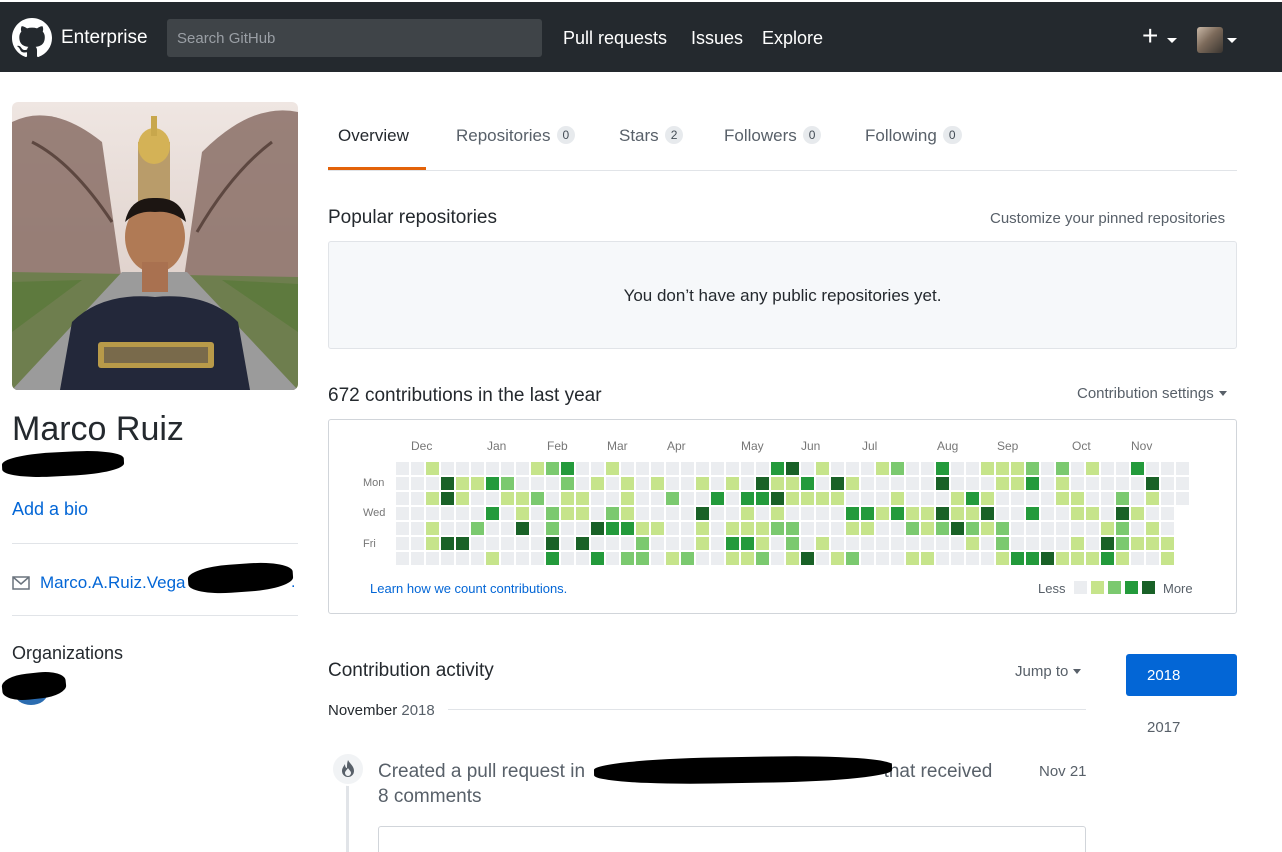  What do you see at coordinates (1181, 675) in the screenshot?
I see `year-2018-button: 2018` at bounding box center [1181, 675].